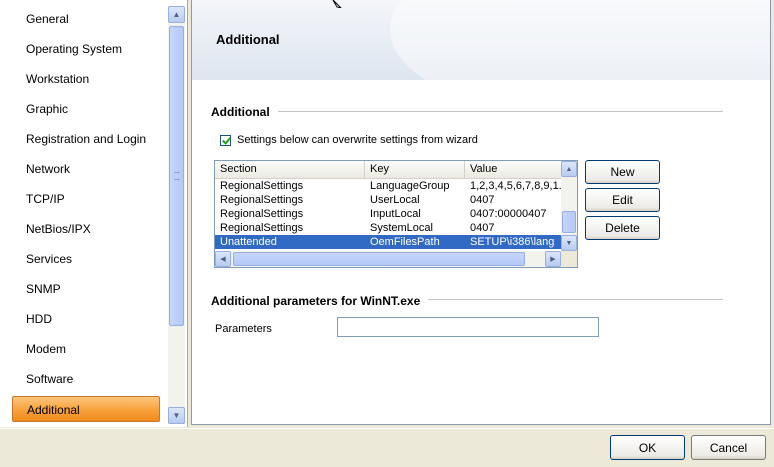  Describe the element at coordinates (647, 447) in the screenshot. I see `ok-button: OK` at that location.